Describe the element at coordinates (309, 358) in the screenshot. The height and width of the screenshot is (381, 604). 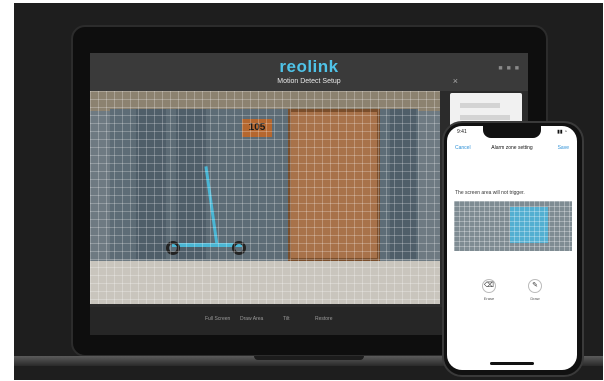
I see `laptop-hinge-notch` at that location.